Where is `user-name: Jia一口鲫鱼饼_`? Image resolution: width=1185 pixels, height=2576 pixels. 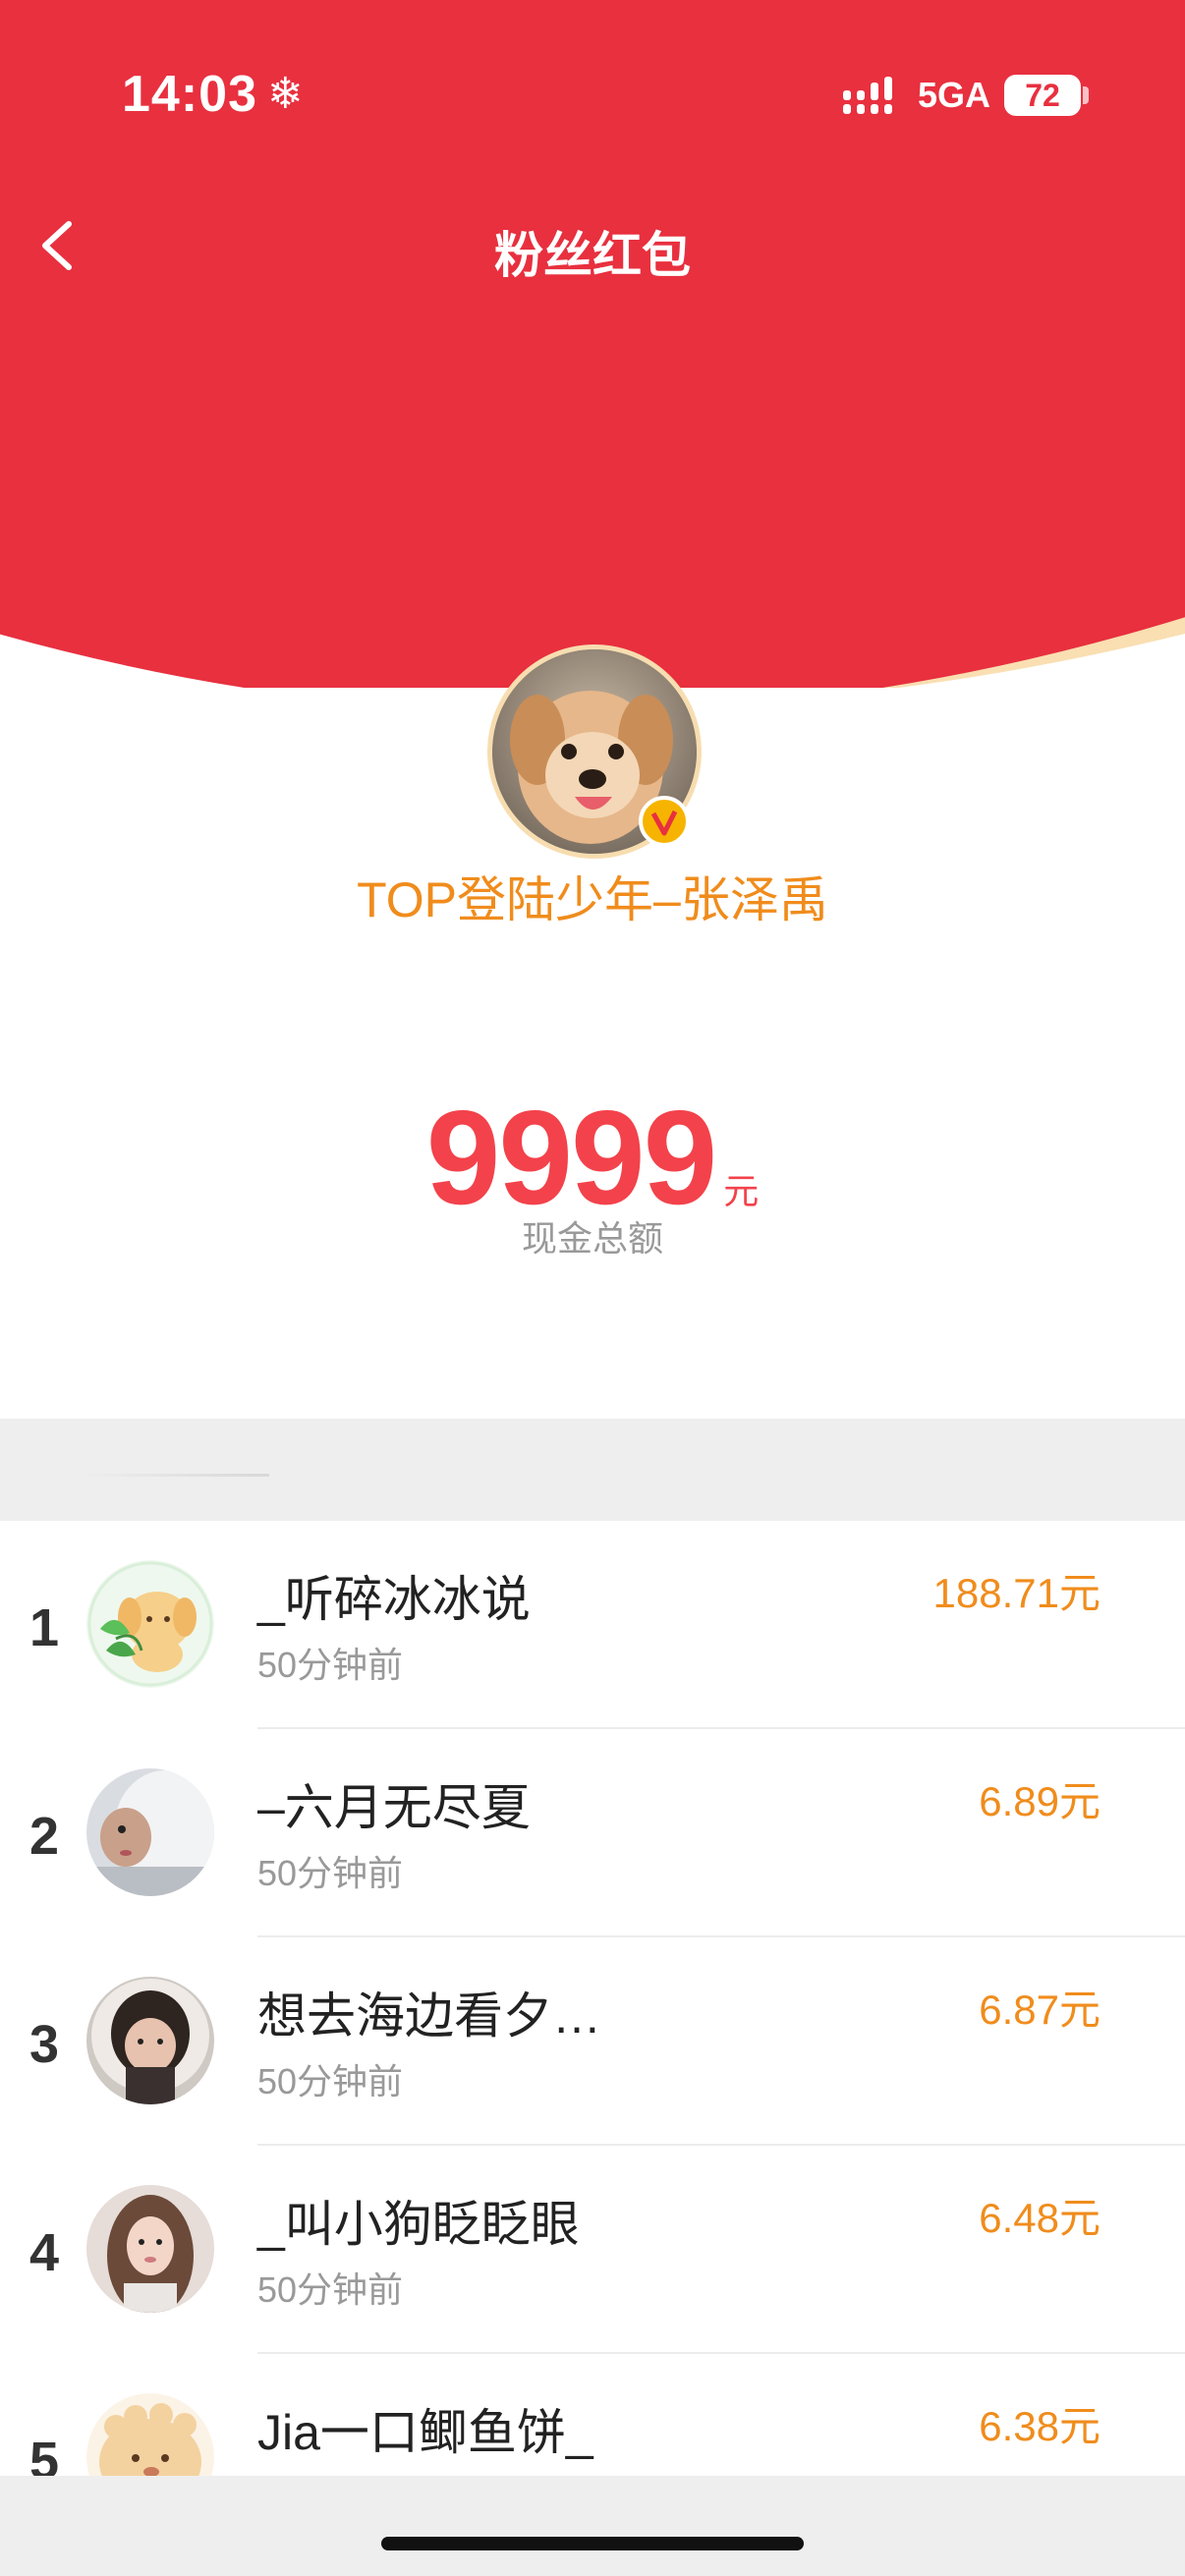 user-name: Jia一口鲫鱼饼_ is located at coordinates (425, 2432).